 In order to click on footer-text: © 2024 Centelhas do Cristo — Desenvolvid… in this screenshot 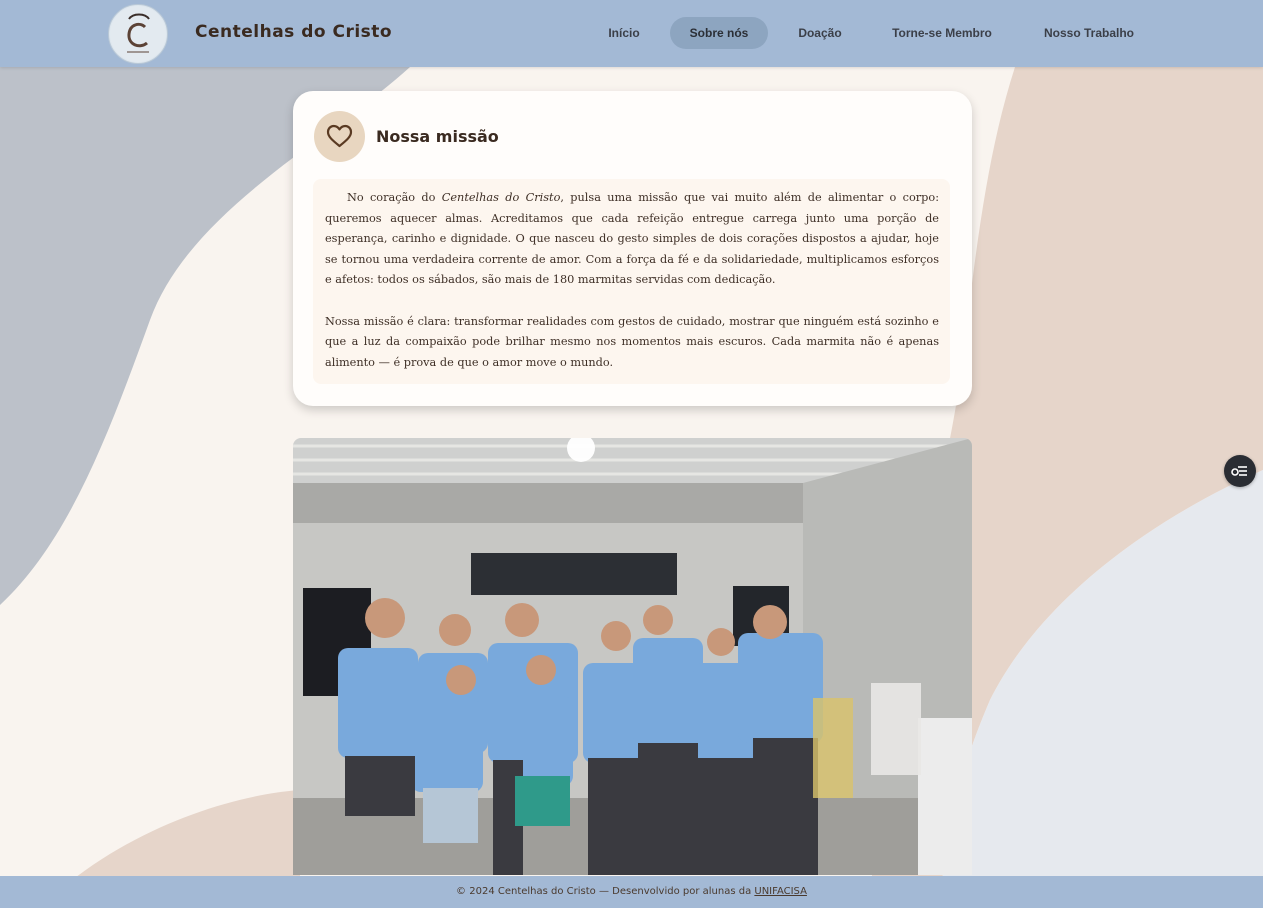, I will do `click(605, 891)`.